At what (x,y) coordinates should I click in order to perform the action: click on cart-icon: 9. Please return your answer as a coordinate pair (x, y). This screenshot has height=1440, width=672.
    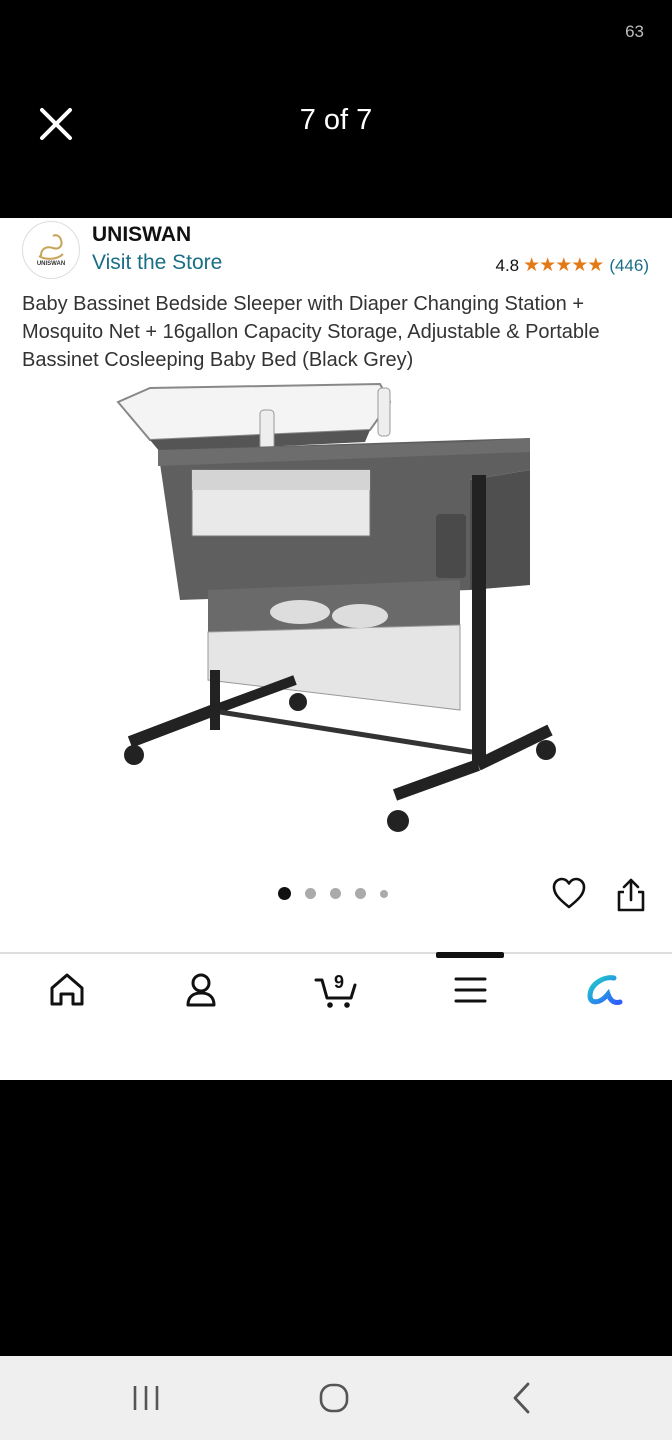
    Looking at the image, I should click on (335, 990).